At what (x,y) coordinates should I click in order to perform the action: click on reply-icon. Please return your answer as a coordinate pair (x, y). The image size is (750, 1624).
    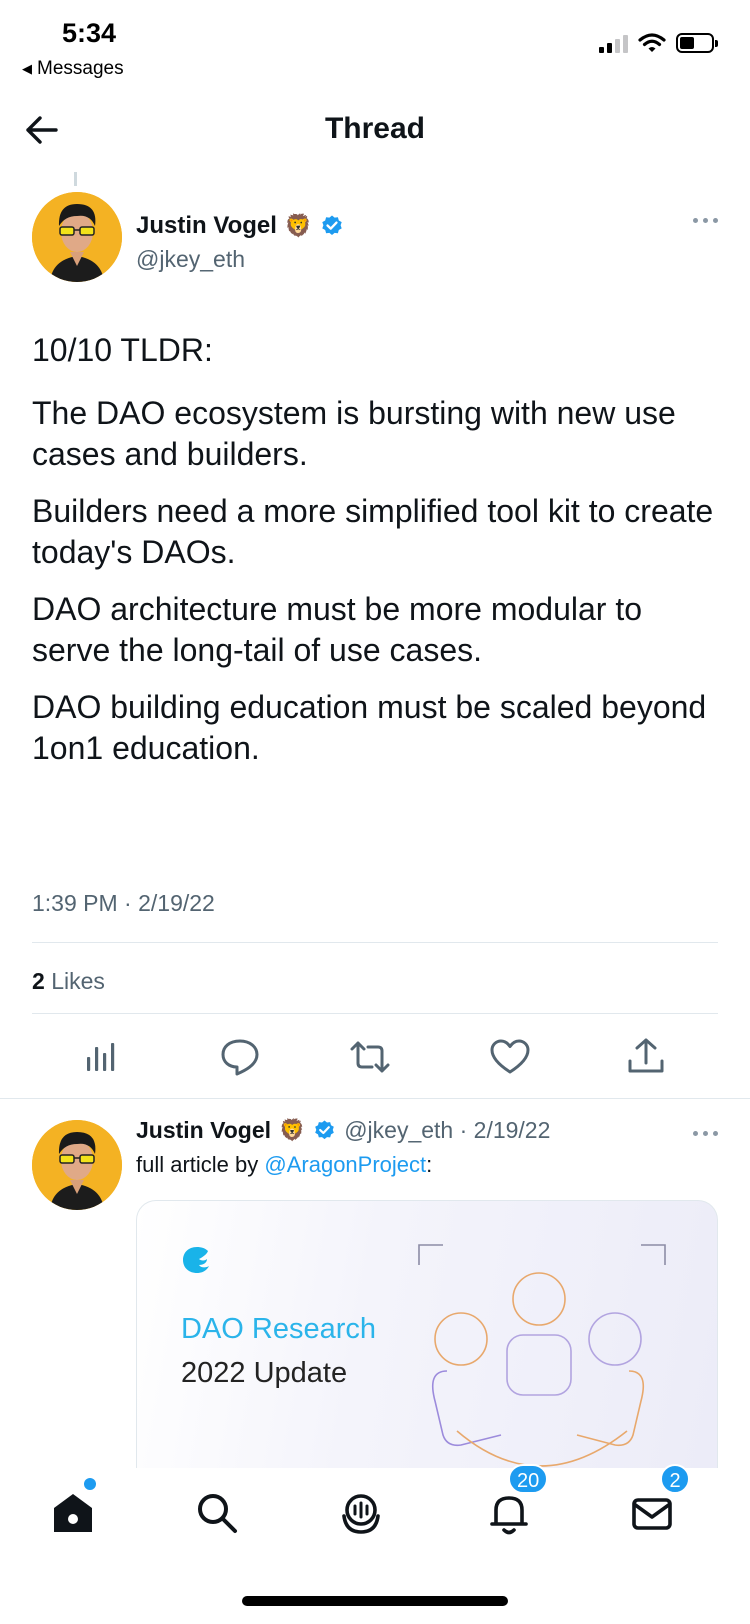
    Looking at the image, I should click on (240, 1057).